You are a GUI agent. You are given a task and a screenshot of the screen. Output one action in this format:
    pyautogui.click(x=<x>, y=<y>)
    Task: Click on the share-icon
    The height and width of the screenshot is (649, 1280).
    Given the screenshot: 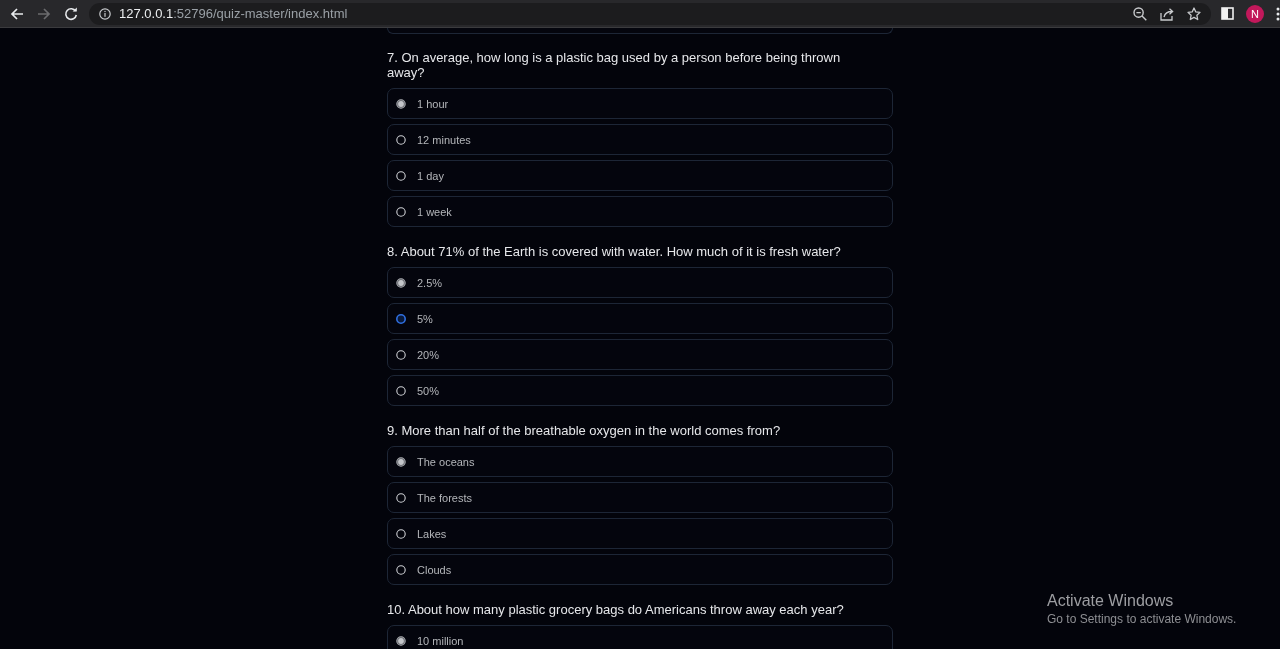 What is the action you would take?
    pyautogui.click(x=1167, y=13)
    